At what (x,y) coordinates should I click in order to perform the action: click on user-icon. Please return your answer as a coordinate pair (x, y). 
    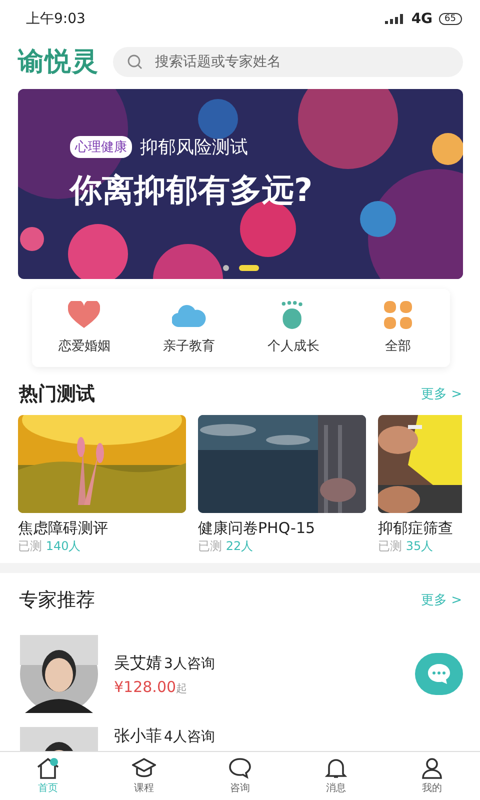
    Looking at the image, I should click on (432, 768).